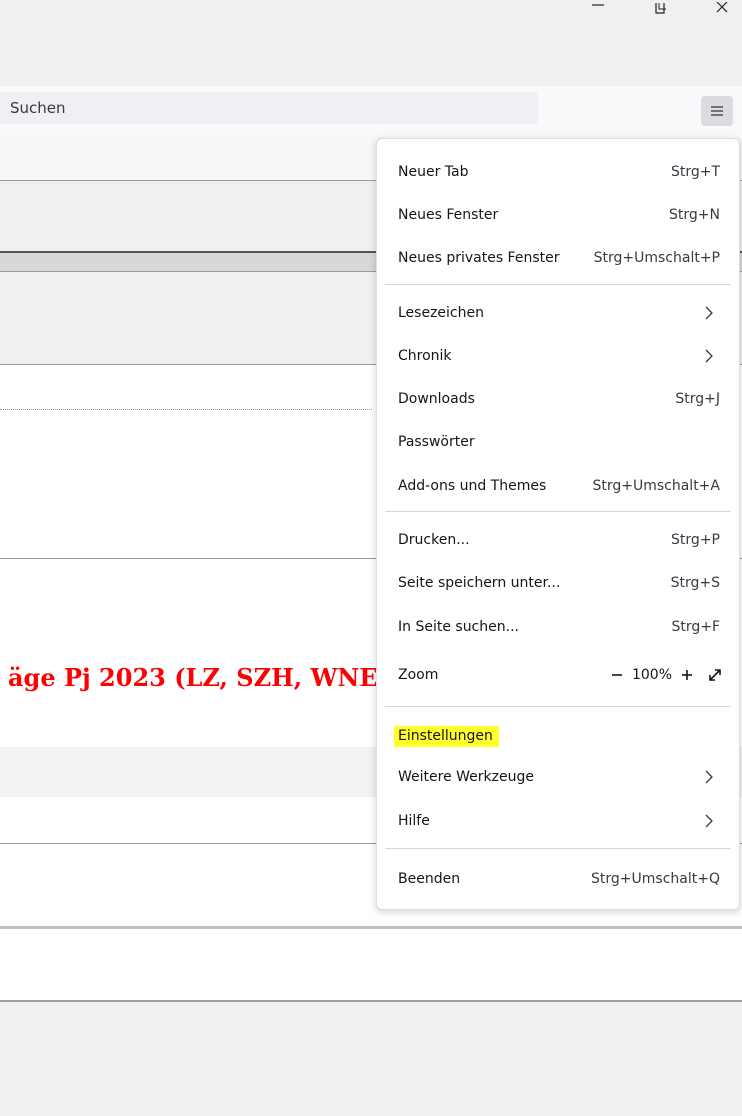  Describe the element at coordinates (199, 677) in the screenshot. I see `page-heading: äge Pj 2023 (LZ, SZH, WNE)` at that location.